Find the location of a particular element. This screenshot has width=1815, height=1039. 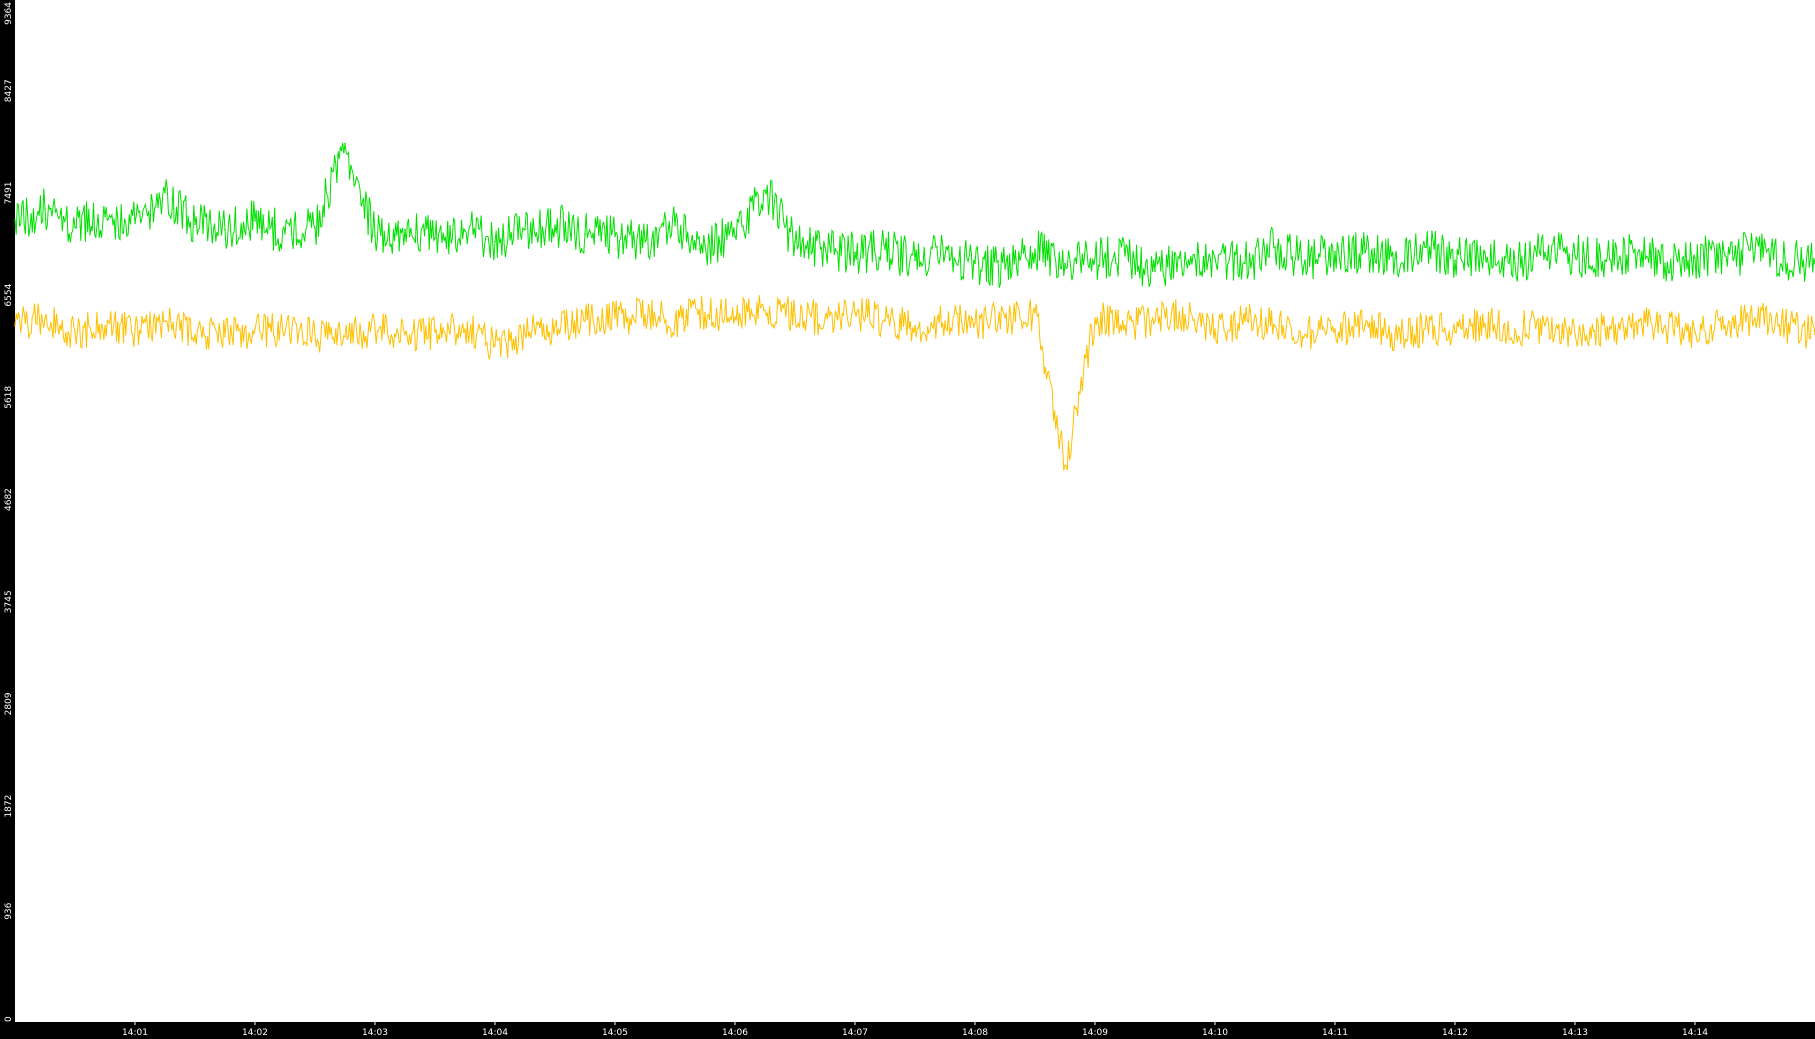

y-tick-label: 4682 is located at coordinates (9, 499).